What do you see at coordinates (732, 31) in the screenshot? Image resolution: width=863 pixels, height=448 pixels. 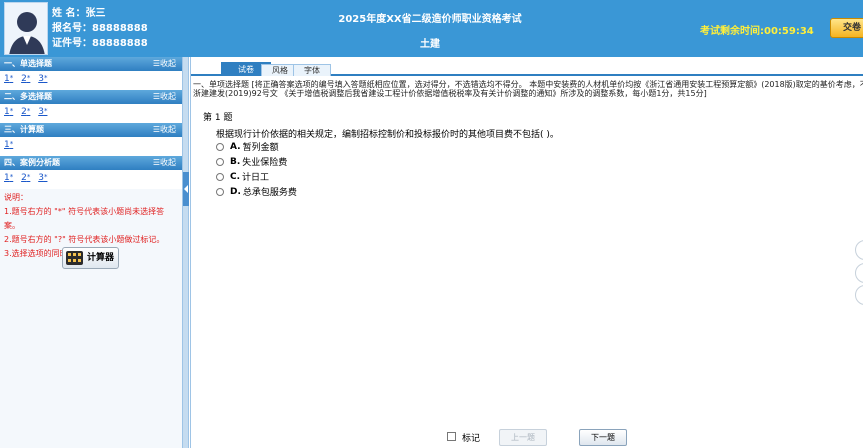 I see `timer-label: 考试剩余时间:` at bounding box center [732, 31].